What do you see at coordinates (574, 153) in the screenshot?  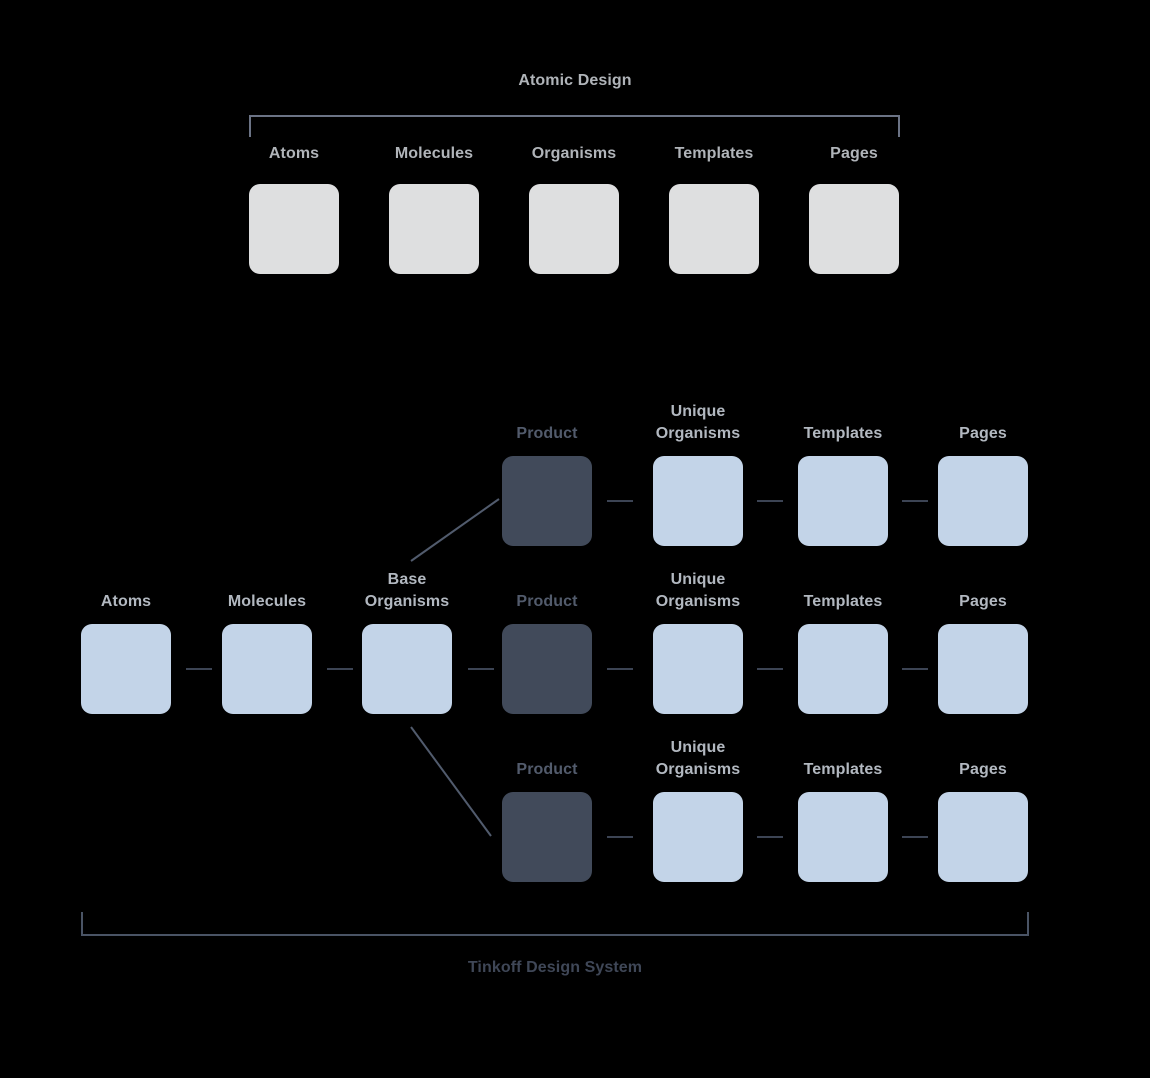 I see `atomic-stage-label-organisms: Organisms` at bounding box center [574, 153].